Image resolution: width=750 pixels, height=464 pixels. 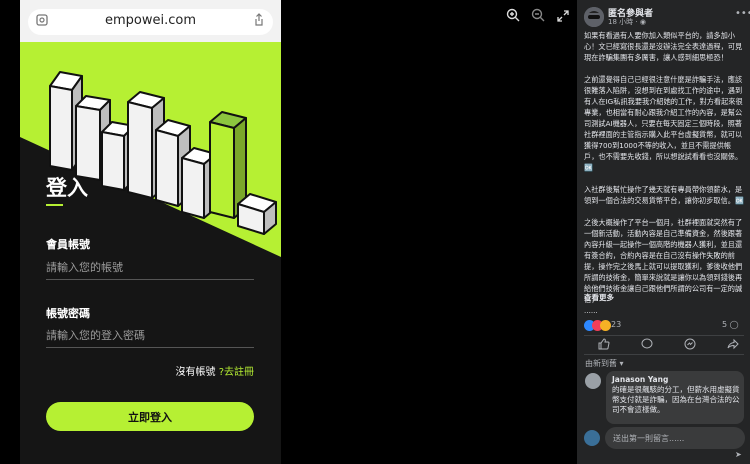 I want to click on sort-label: 由新到舊, so click(x=601, y=363).